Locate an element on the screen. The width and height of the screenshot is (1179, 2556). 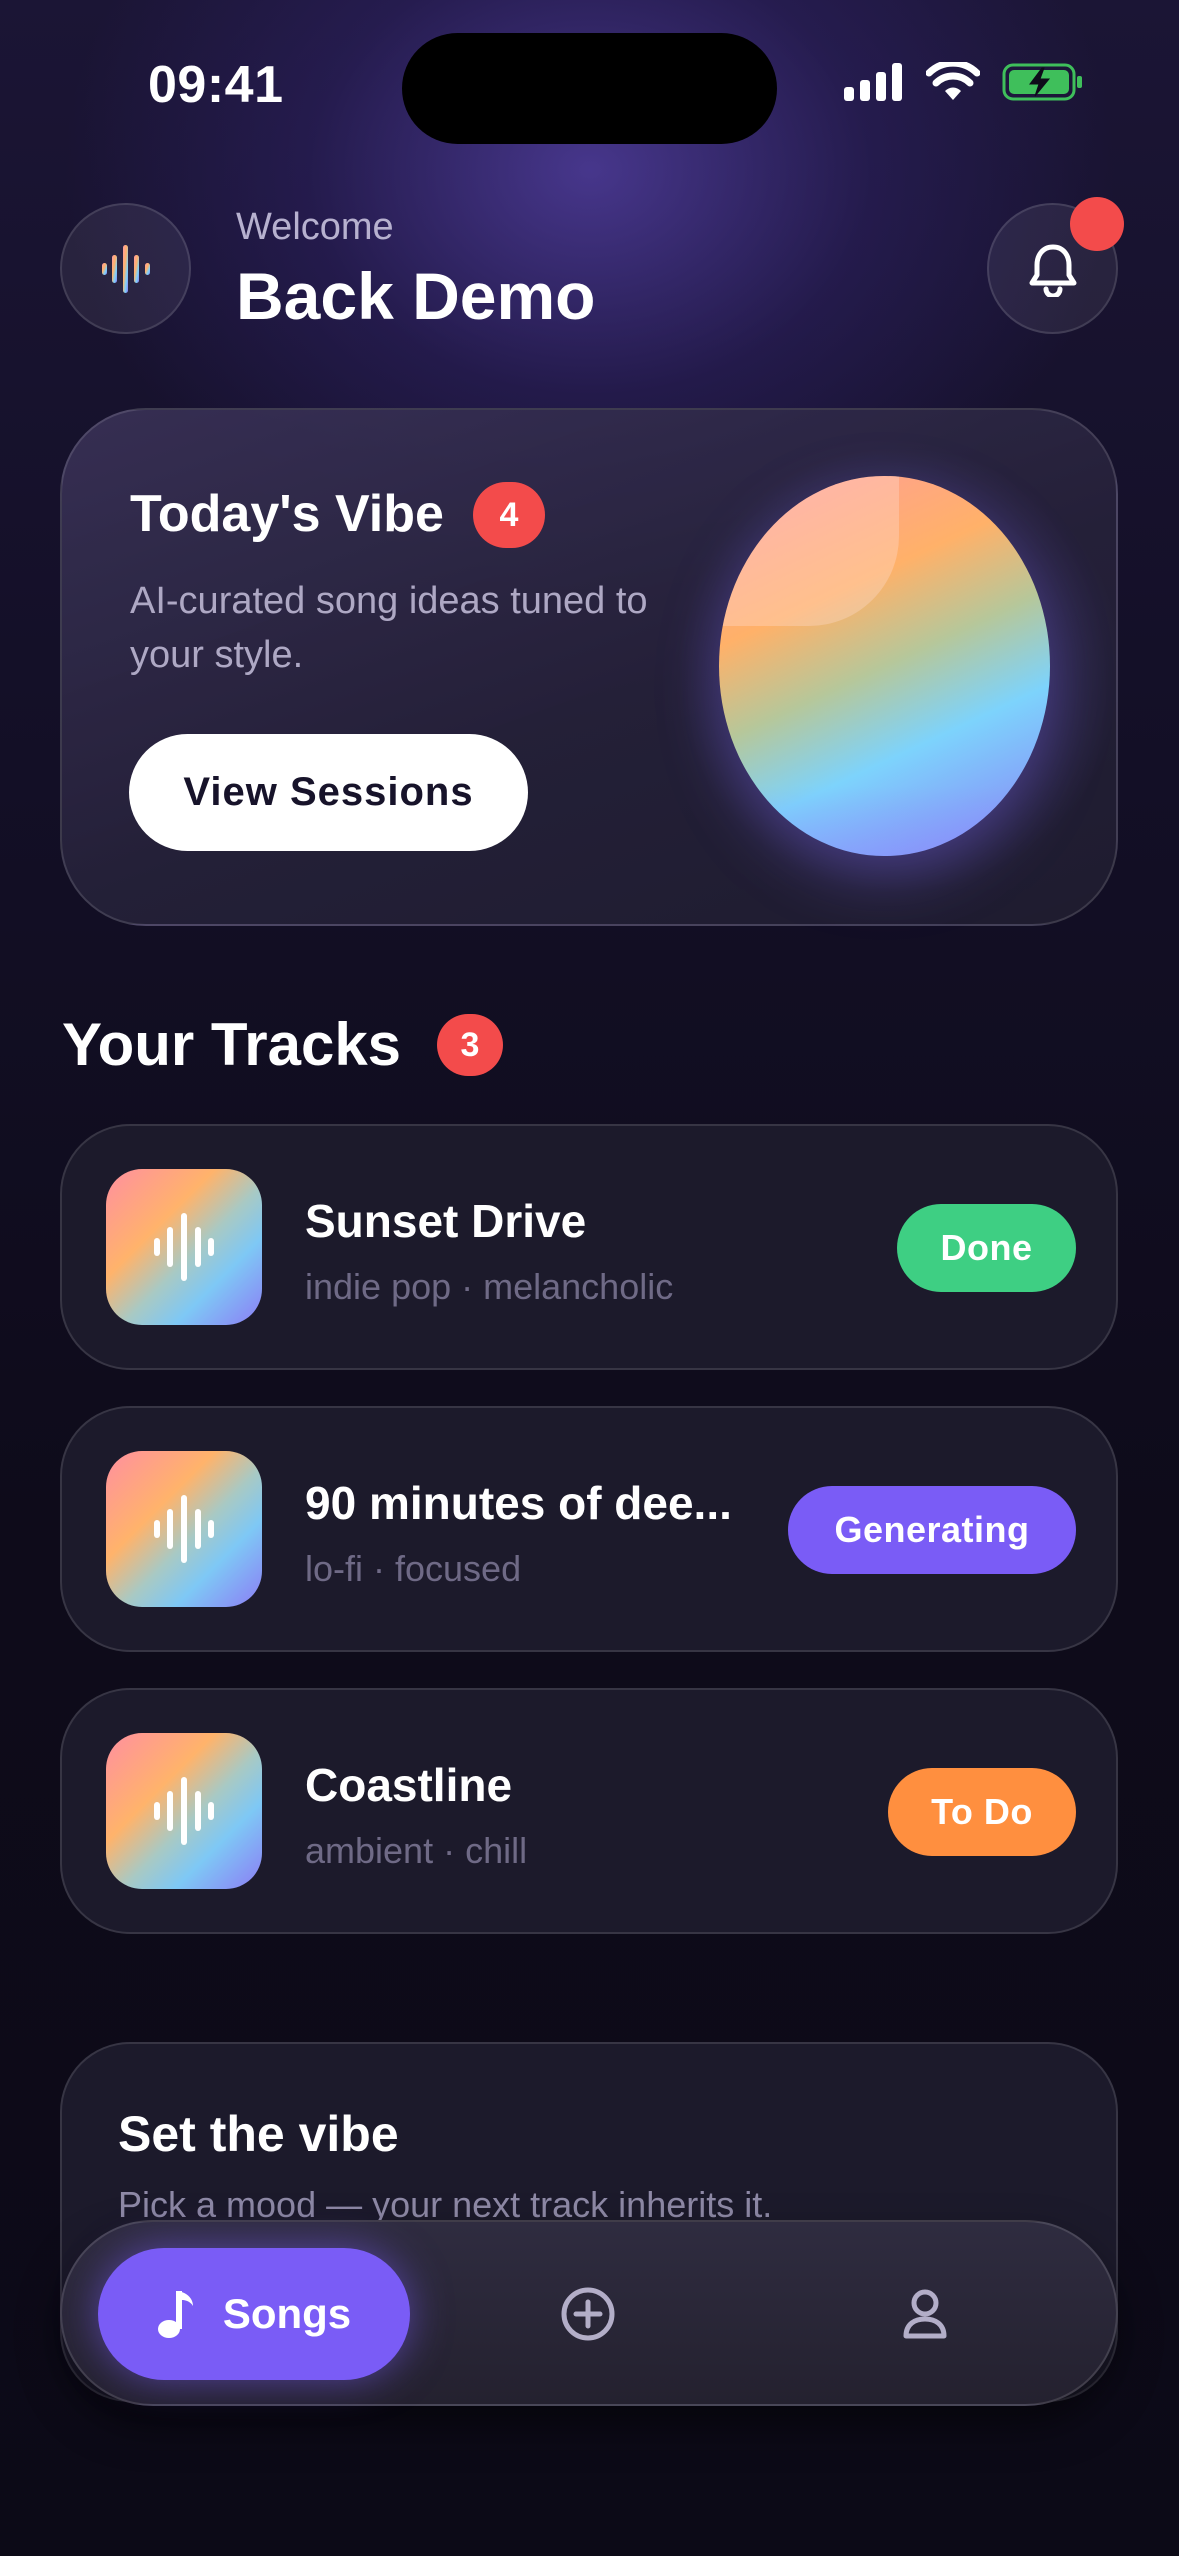
status-time: 09:41 is located at coordinates (216, 85).